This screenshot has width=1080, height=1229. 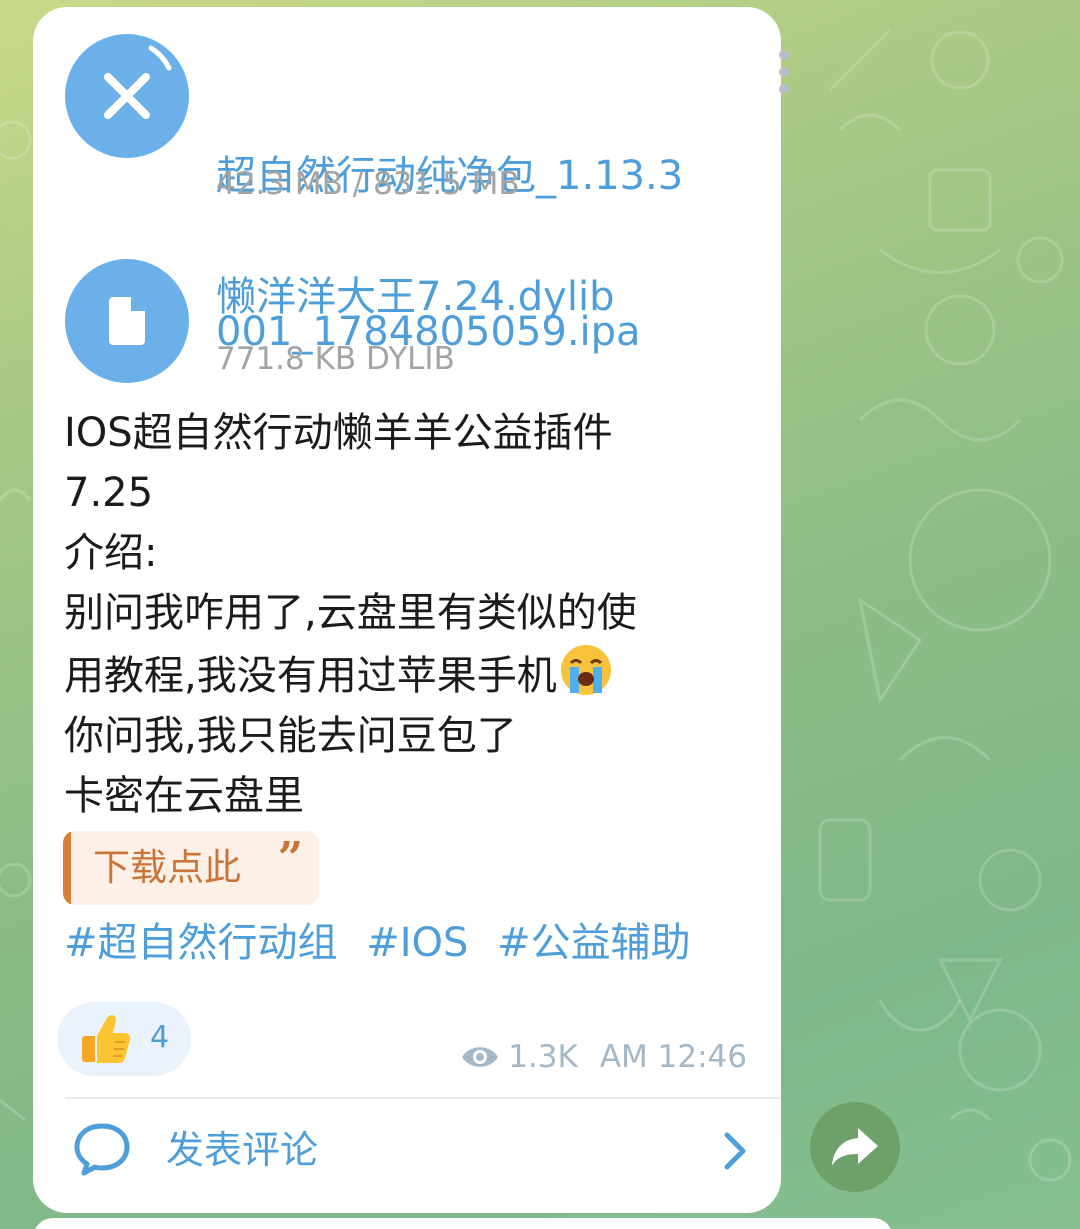 What do you see at coordinates (102, 1149) in the screenshot?
I see `comment-bubble-icon` at bounding box center [102, 1149].